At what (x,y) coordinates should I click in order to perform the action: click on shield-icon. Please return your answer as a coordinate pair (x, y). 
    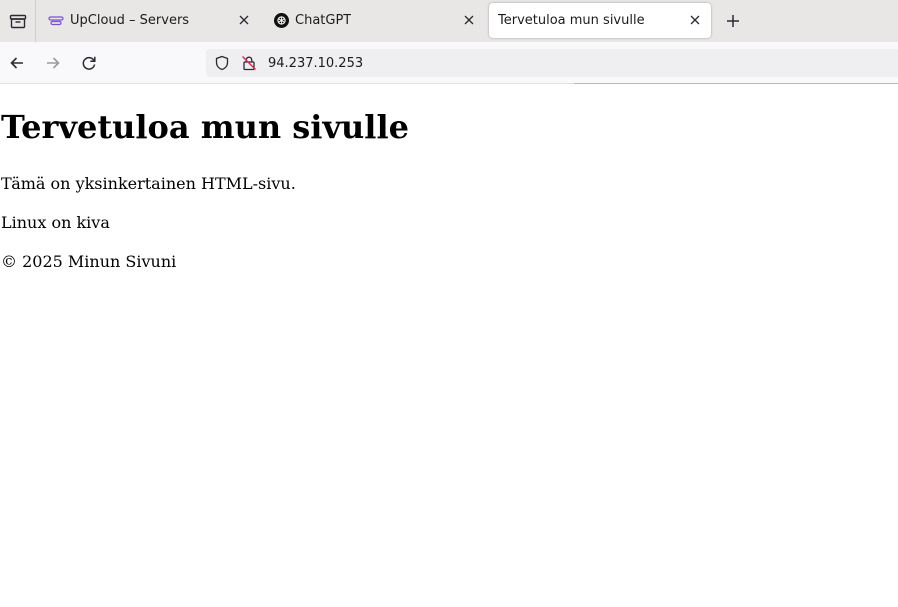
    Looking at the image, I should click on (222, 63).